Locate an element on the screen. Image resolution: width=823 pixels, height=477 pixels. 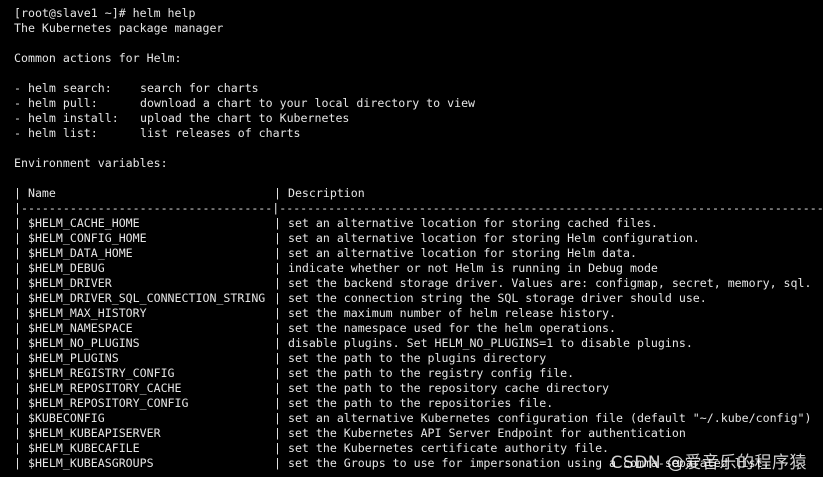
env-var-name: | $HELM_KUBEAPISERVER is located at coordinates (87, 433).